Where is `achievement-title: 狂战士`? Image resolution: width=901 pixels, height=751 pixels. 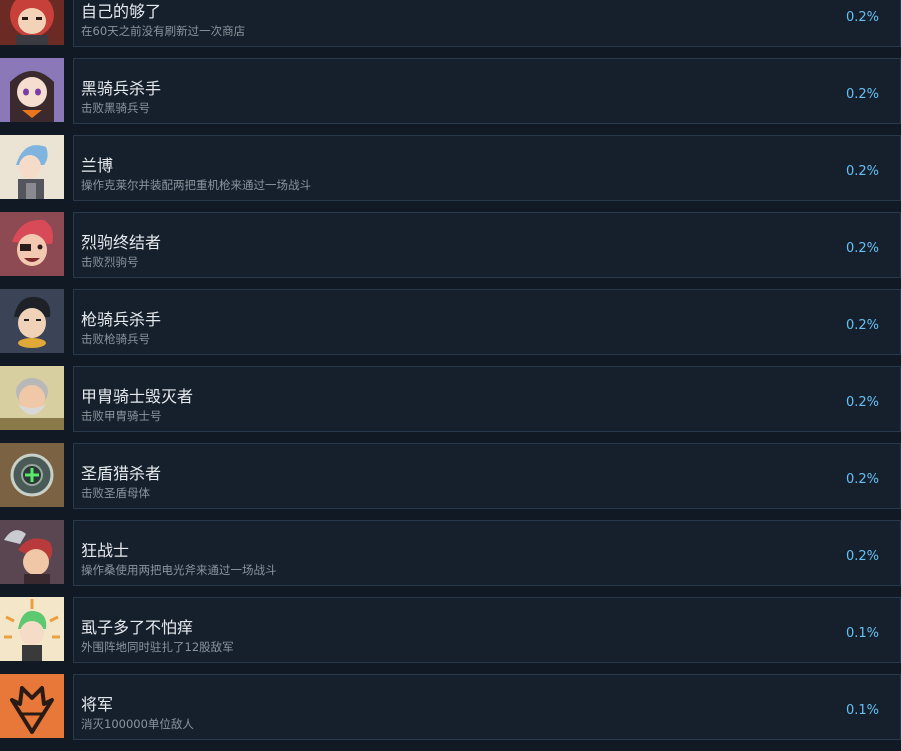 achievement-title: 狂战士 is located at coordinates (105, 550).